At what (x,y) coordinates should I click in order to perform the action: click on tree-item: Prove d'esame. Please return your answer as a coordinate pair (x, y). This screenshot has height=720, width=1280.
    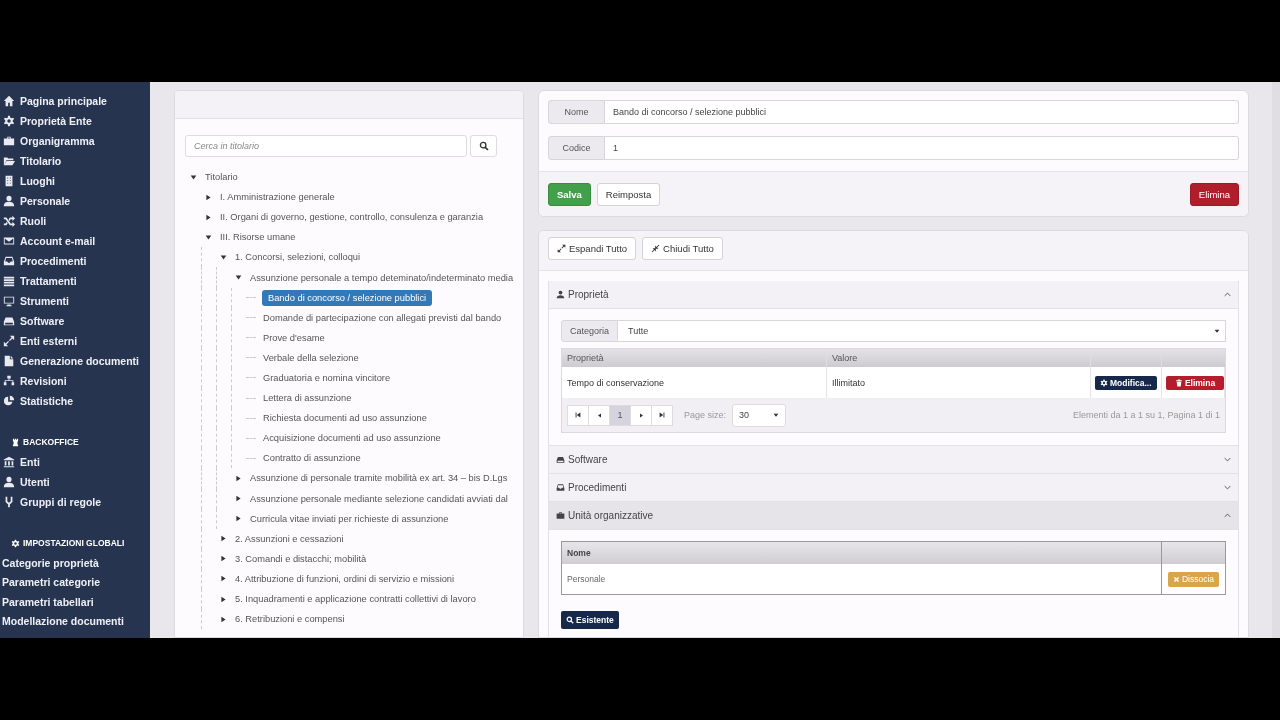
    Looking at the image, I should click on (296, 337).